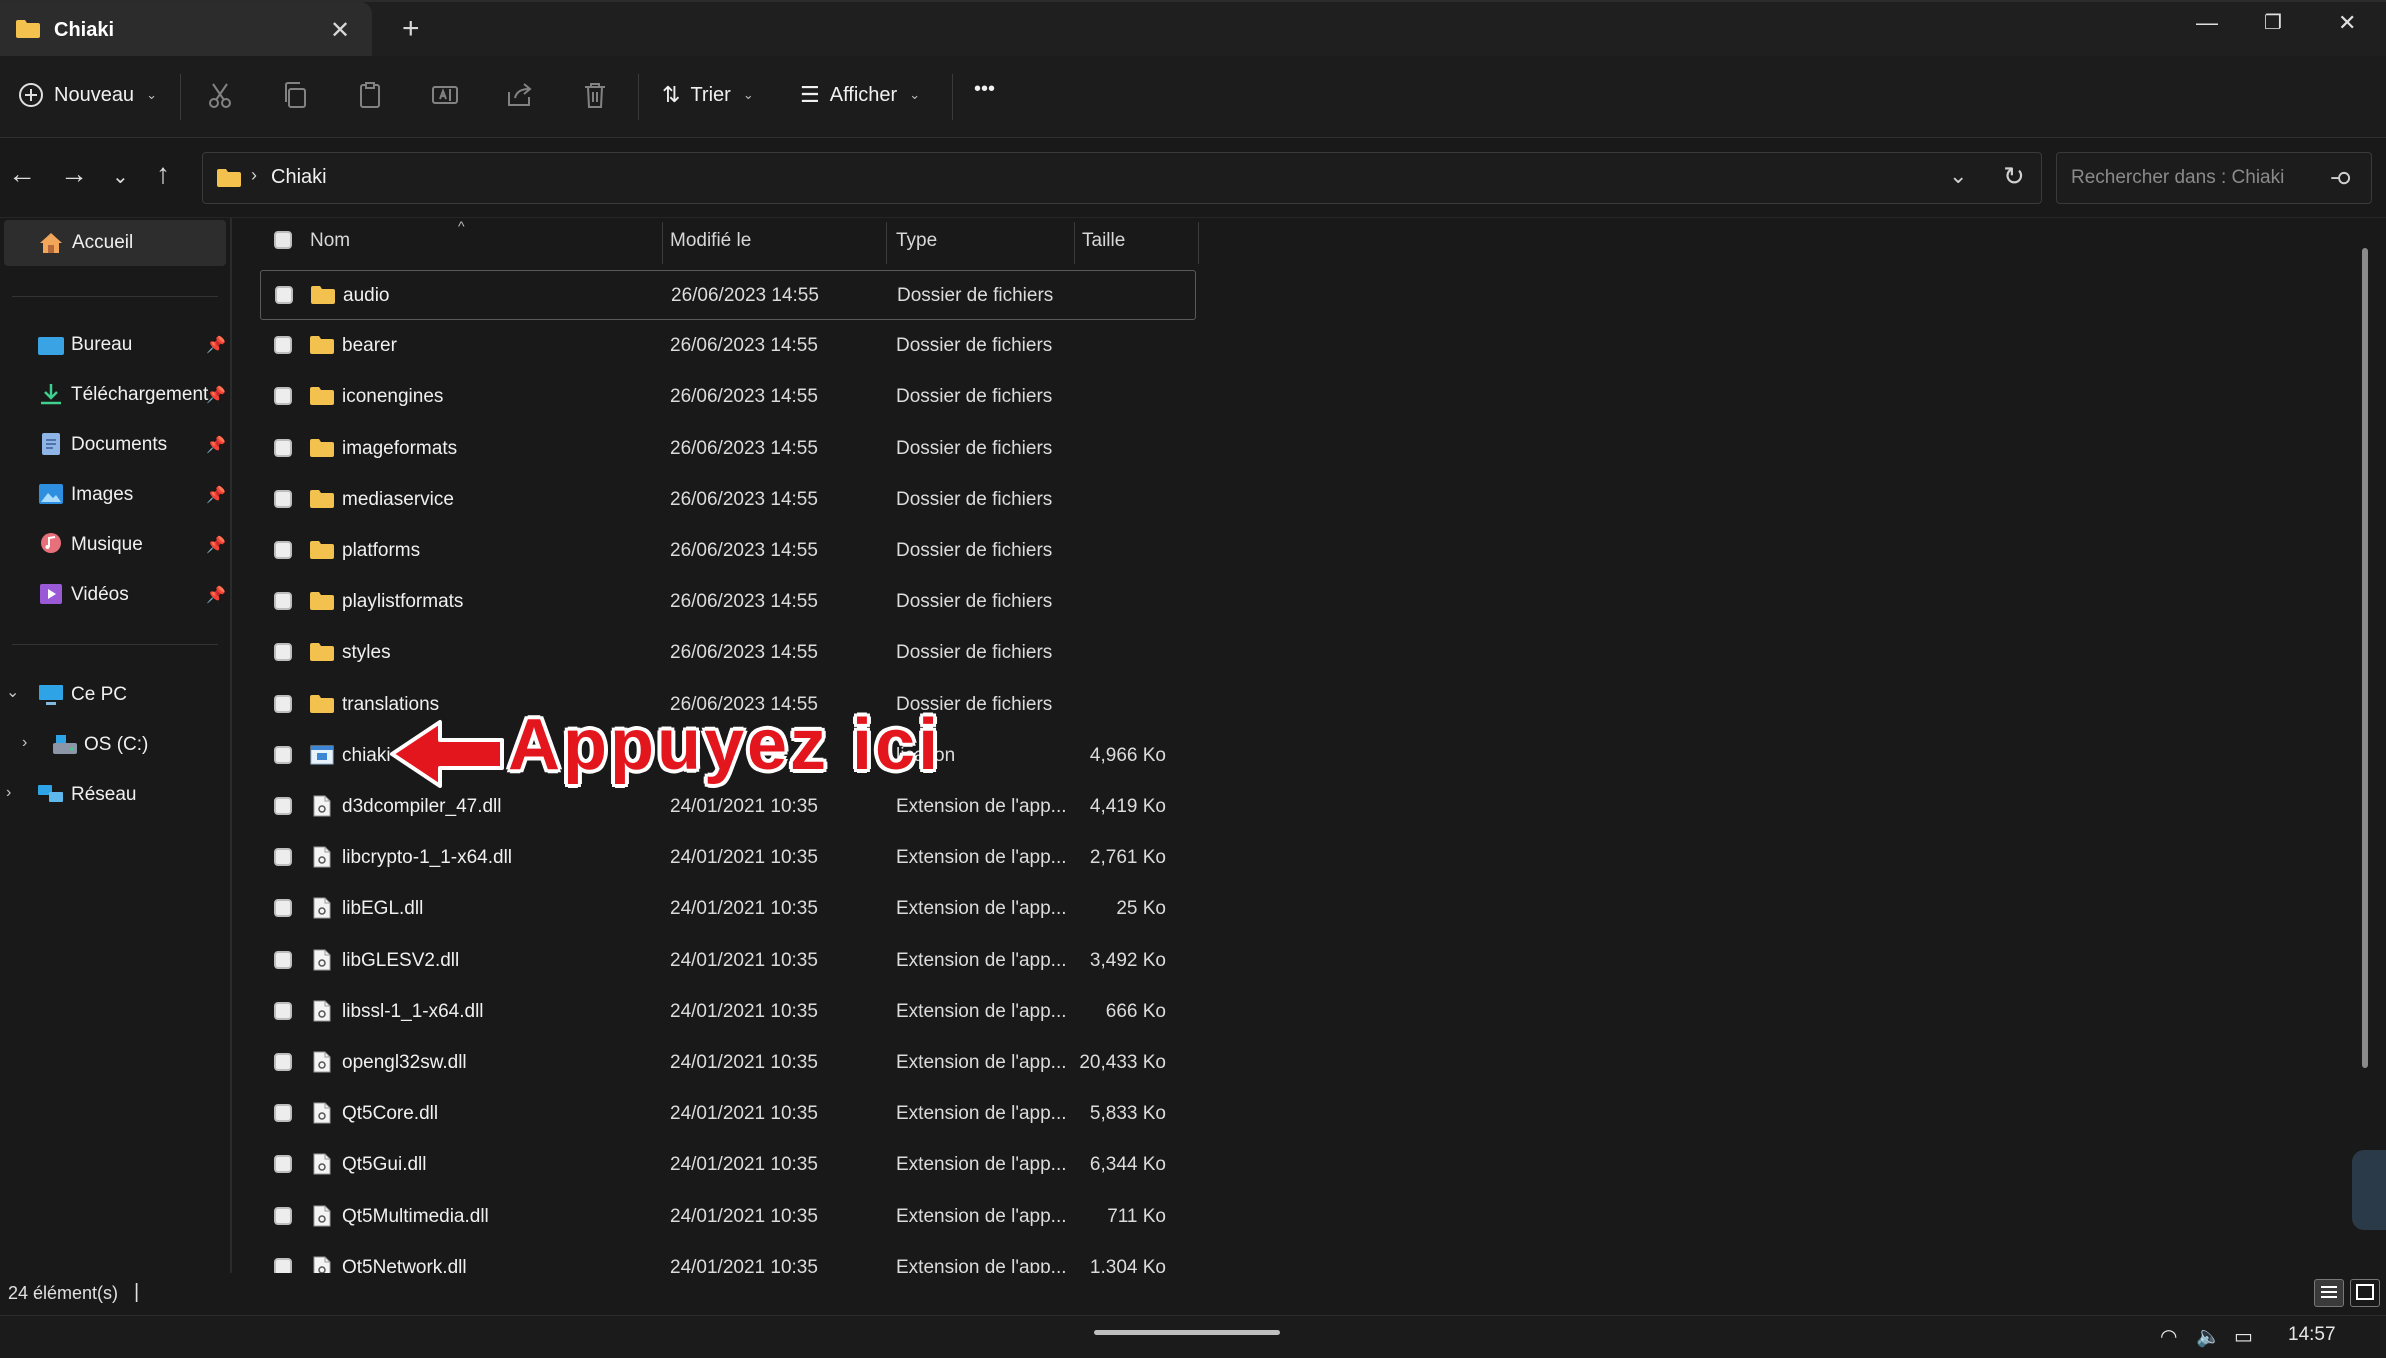 This screenshot has width=2386, height=1358. I want to click on side-app-widget, so click(2369, 1190).